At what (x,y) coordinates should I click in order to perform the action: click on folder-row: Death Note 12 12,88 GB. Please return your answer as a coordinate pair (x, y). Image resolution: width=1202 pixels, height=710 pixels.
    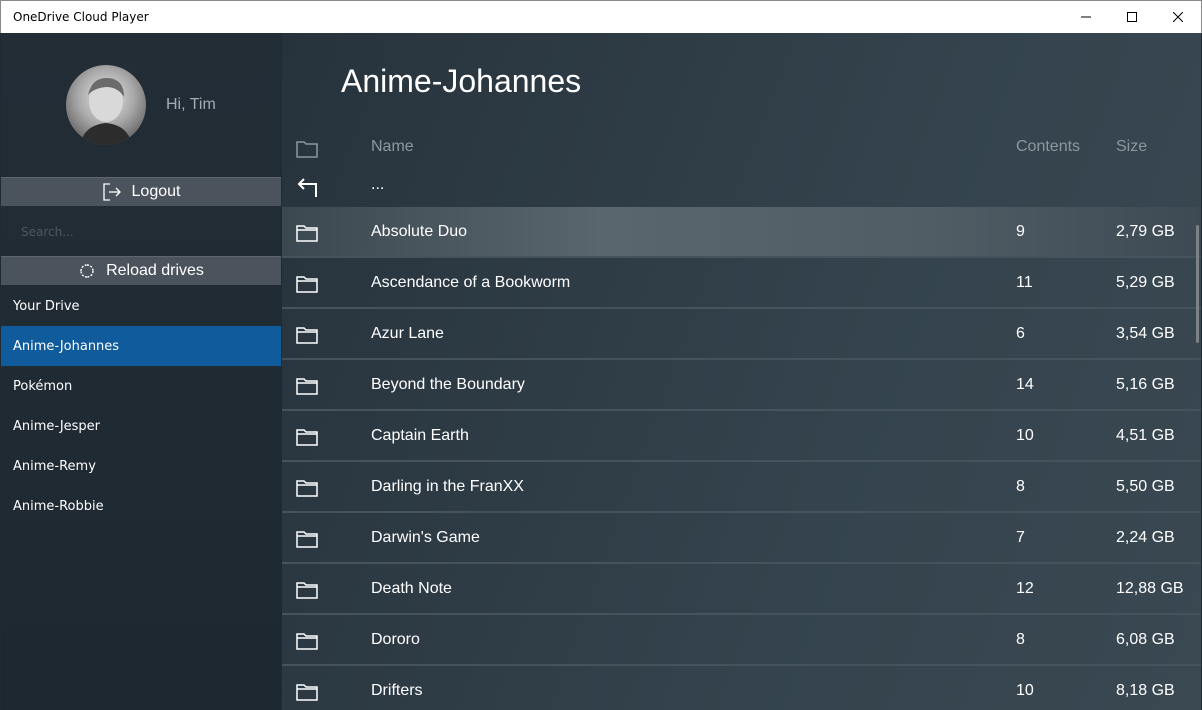
    Looking at the image, I should click on (741, 589).